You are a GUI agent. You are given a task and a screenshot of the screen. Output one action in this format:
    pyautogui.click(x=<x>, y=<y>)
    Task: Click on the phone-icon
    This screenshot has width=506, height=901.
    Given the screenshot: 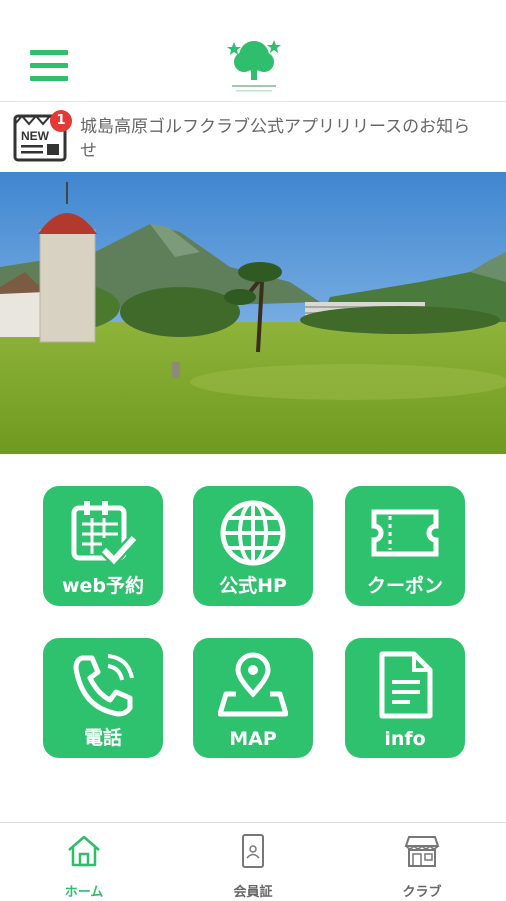 What is the action you would take?
    pyautogui.click(x=103, y=685)
    